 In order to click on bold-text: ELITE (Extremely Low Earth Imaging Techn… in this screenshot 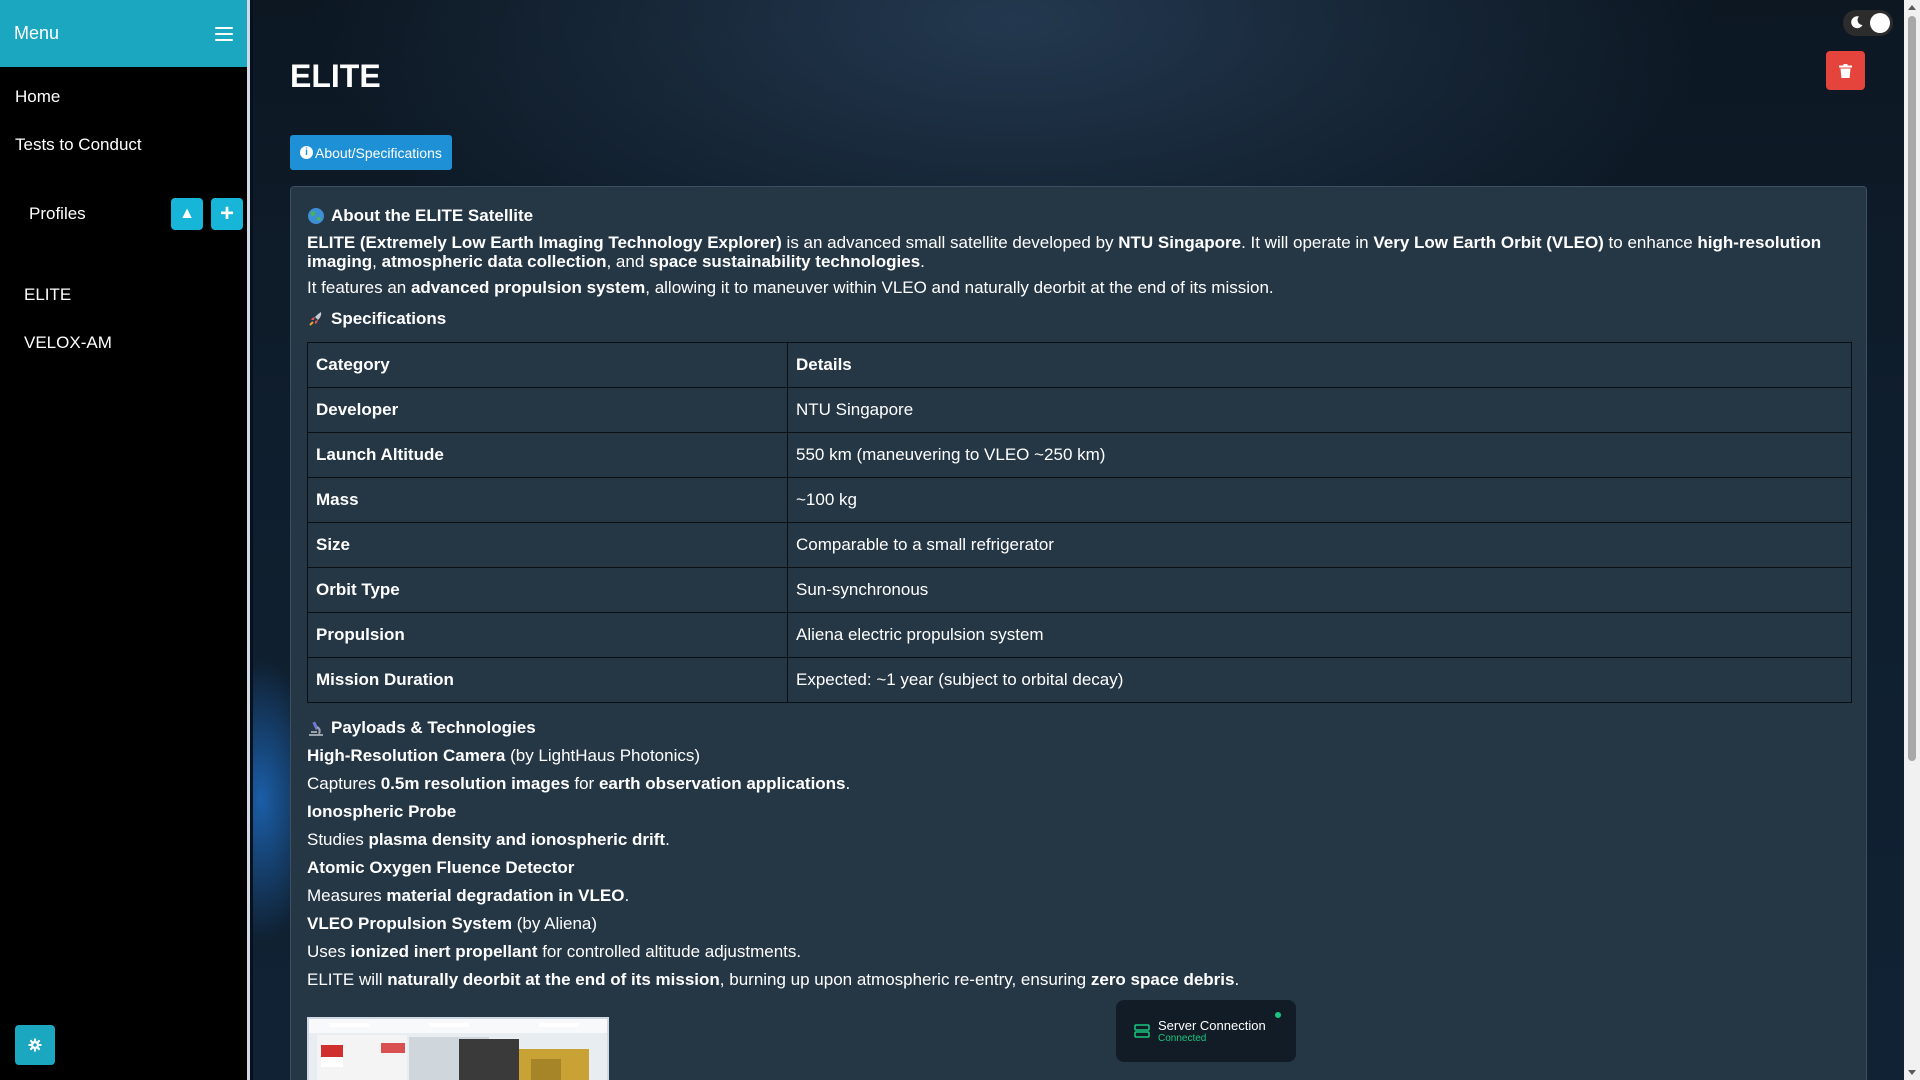, I will do `click(544, 242)`.